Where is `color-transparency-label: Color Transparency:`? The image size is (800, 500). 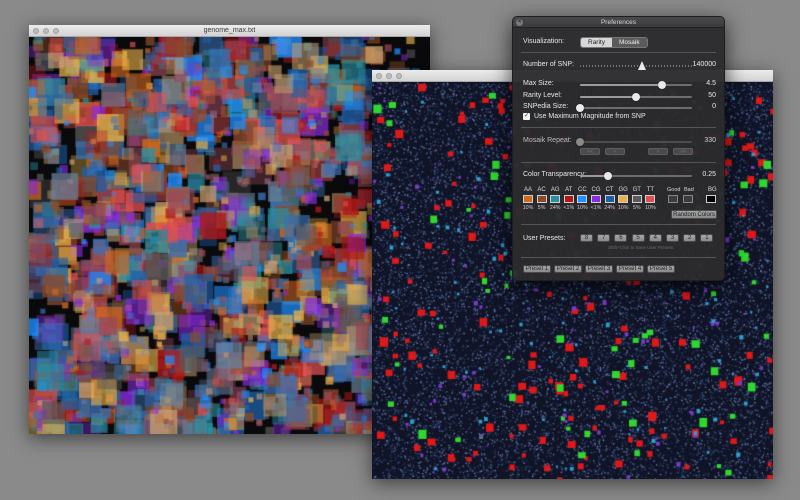
color-transparency-label: Color Transparency: is located at coordinates (555, 174).